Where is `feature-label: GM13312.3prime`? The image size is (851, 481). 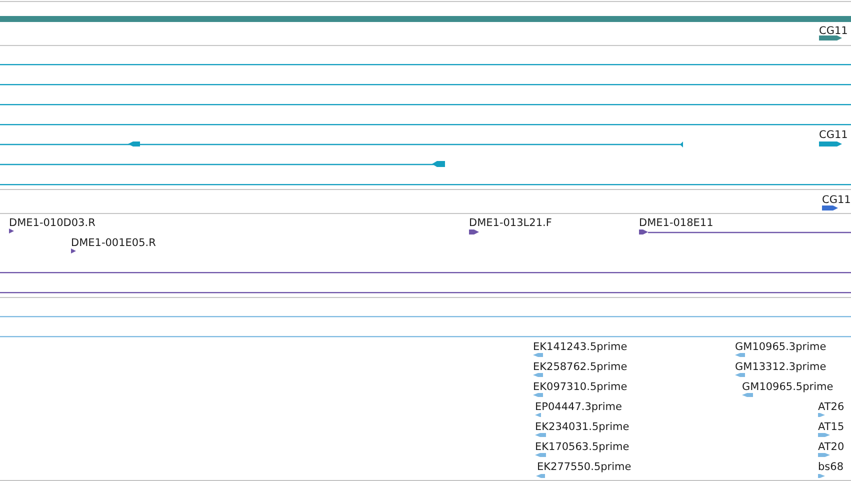 feature-label: GM13312.3prime is located at coordinates (780, 367).